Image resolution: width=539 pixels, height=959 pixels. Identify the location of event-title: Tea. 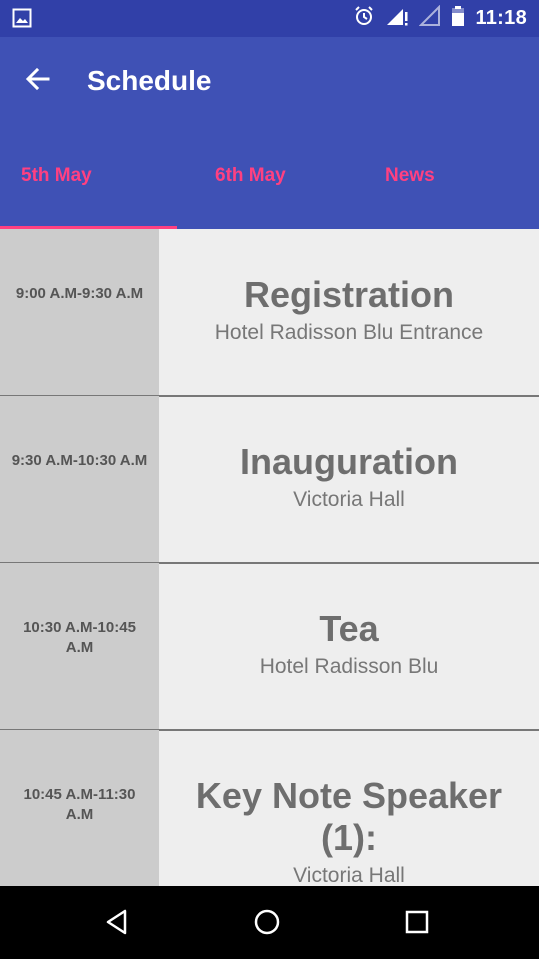
(349, 628).